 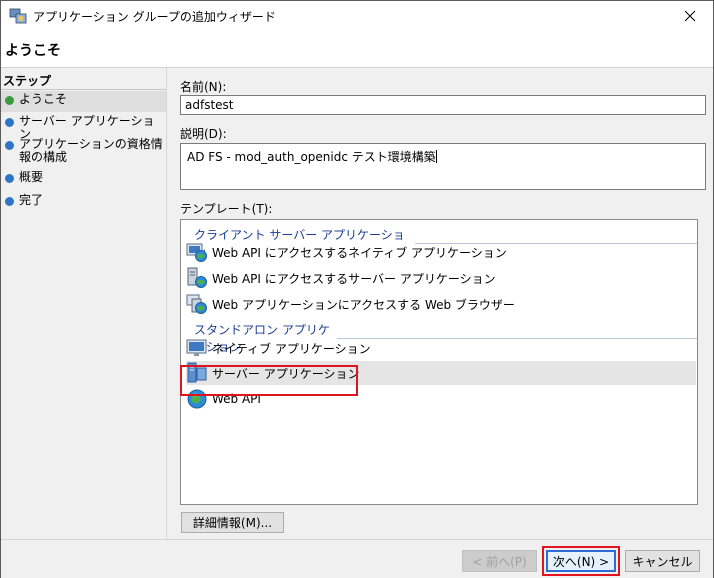 I want to click on steps-divider, so click(x=83, y=89).